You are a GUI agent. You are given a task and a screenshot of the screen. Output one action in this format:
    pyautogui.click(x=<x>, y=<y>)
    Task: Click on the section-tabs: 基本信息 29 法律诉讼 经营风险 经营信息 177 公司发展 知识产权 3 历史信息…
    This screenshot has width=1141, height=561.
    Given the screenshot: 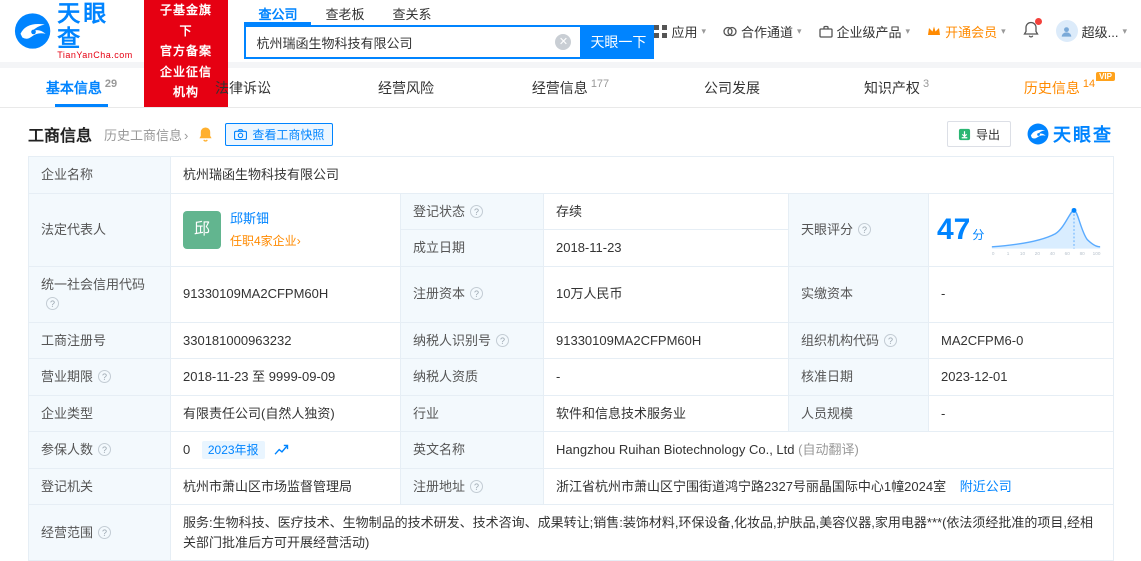 What is the action you would take?
    pyautogui.click(x=570, y=88)
    